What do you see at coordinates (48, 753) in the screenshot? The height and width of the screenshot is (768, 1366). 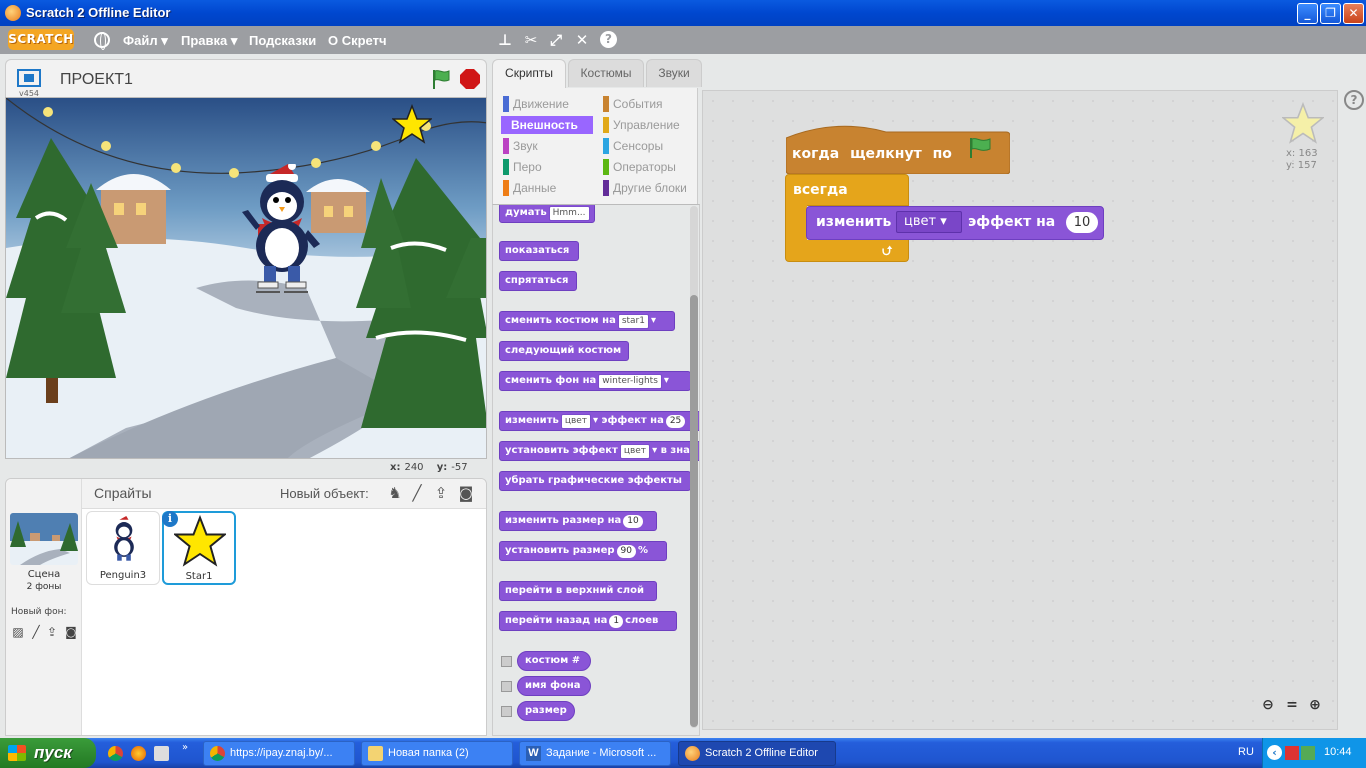 I see `start-button: пуск` at bounding box center [48, 753].